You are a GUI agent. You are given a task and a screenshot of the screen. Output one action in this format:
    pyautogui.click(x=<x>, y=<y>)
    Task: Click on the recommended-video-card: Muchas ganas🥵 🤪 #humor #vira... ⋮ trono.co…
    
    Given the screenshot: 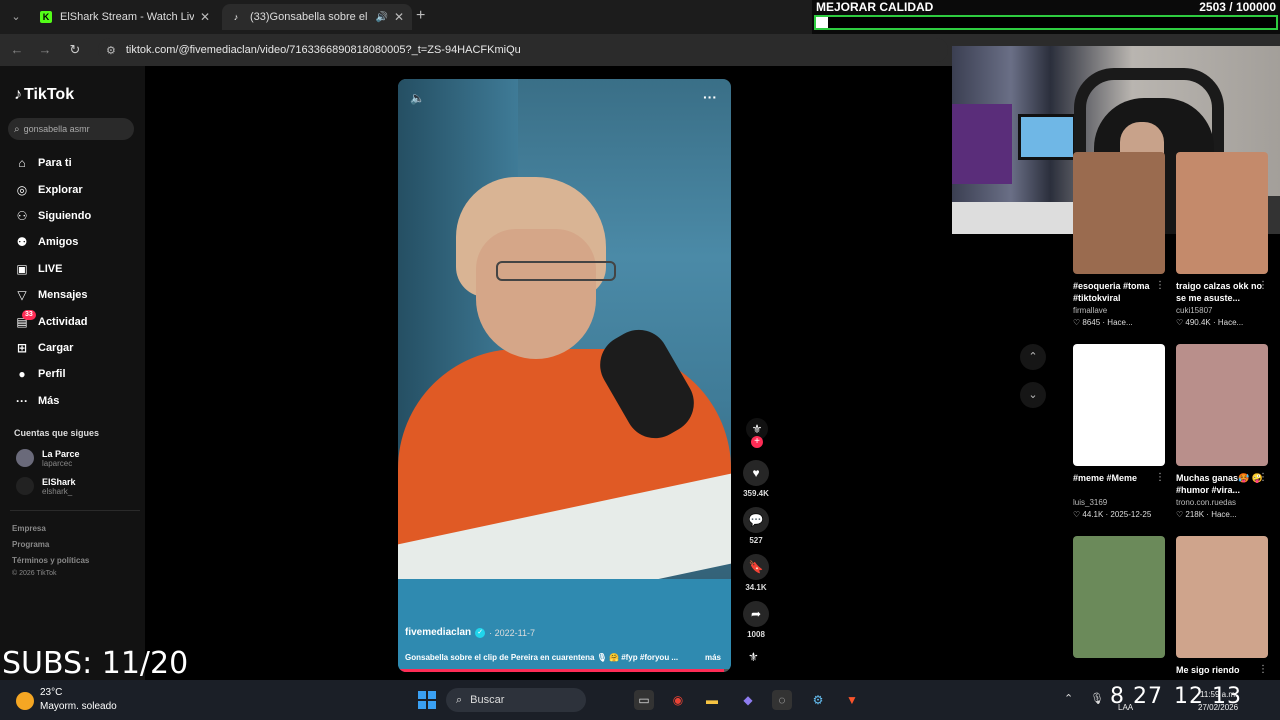 What is the action you would take?
    pyautogui.click(x=1222, y=431)
    